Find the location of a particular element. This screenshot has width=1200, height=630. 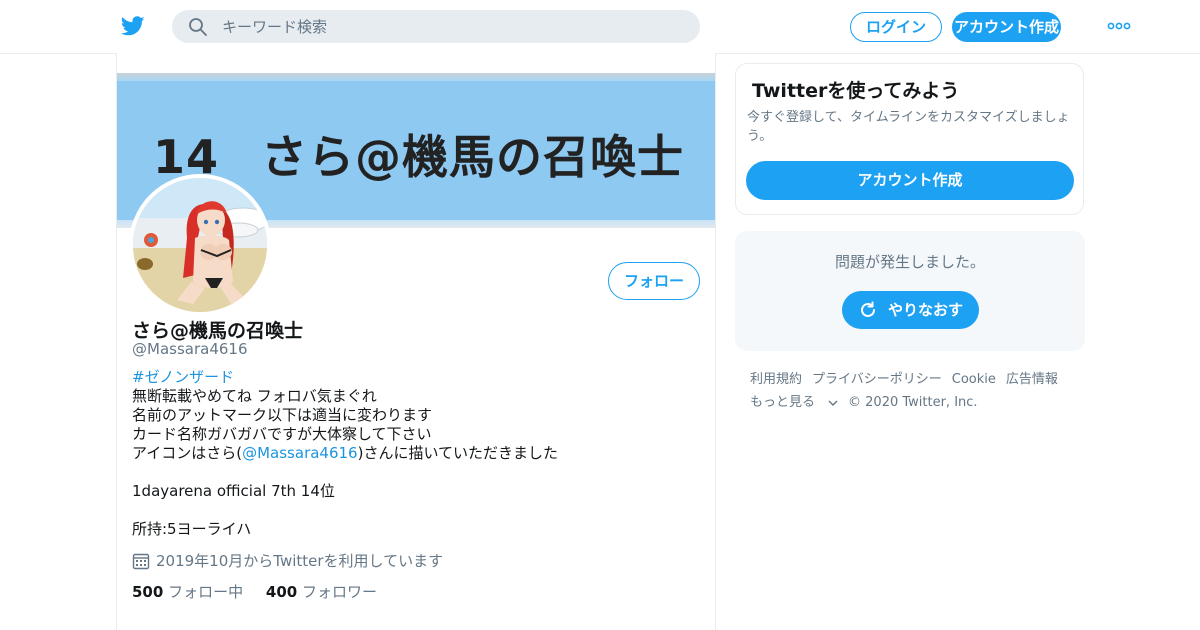

join-date-text: 2019年10月からTwitterを利用しています is located at coordinates (300, 561).